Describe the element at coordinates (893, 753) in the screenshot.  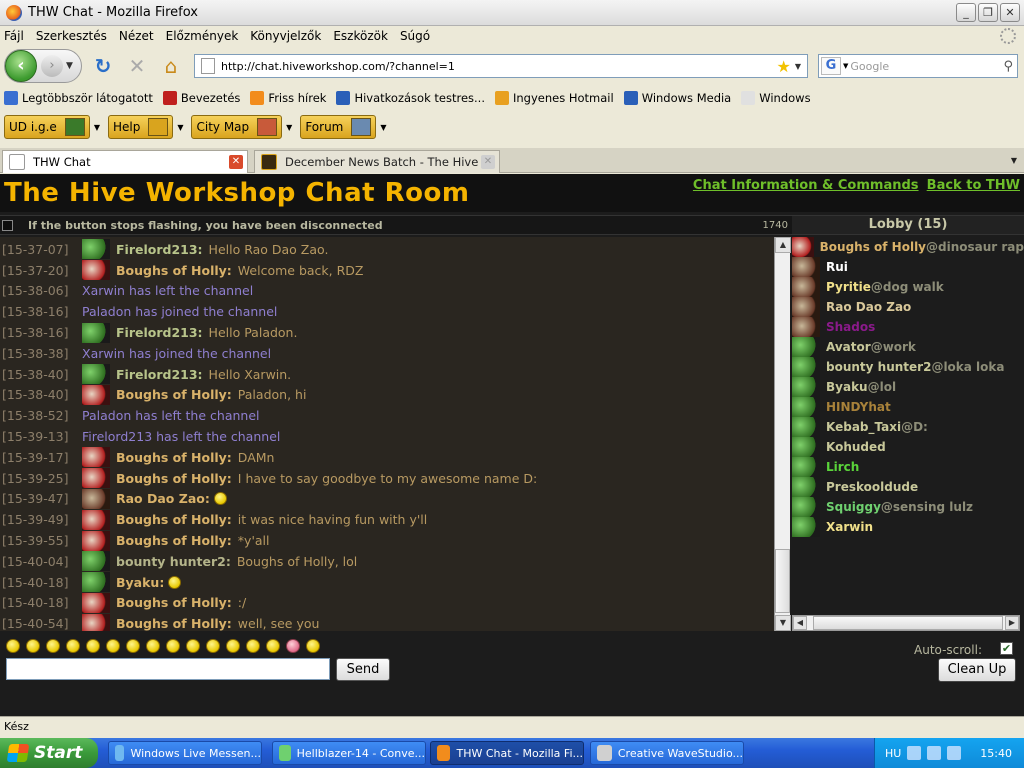
I see `language-indicator: HU` at that location.